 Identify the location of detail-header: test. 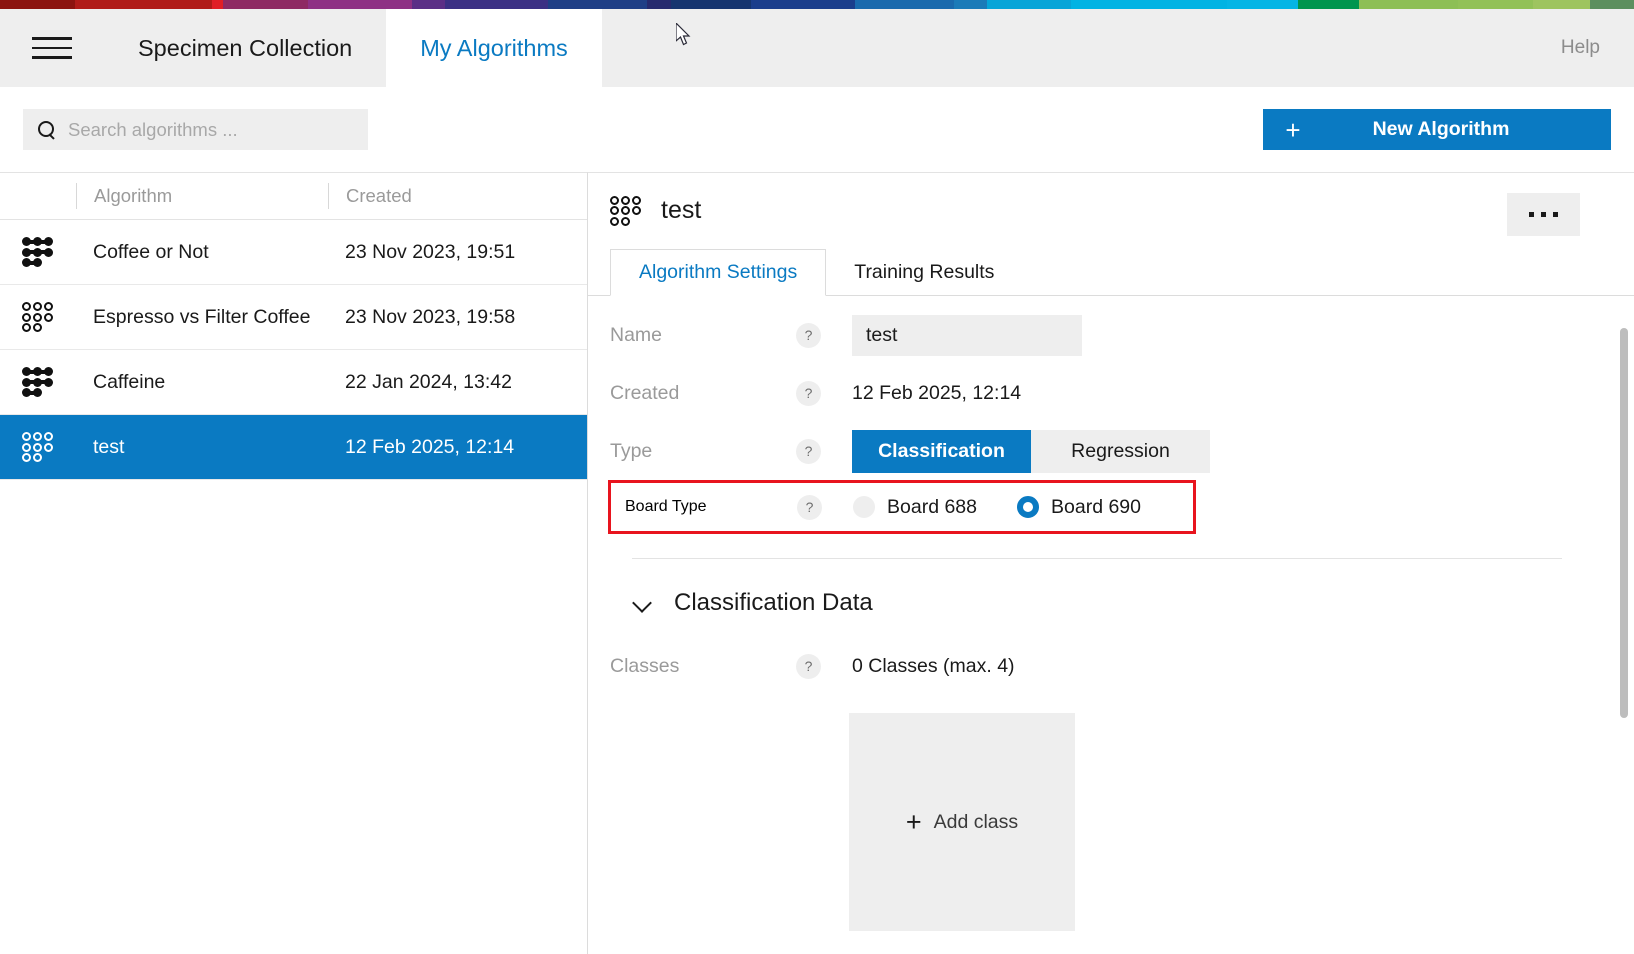
(1111, 210).